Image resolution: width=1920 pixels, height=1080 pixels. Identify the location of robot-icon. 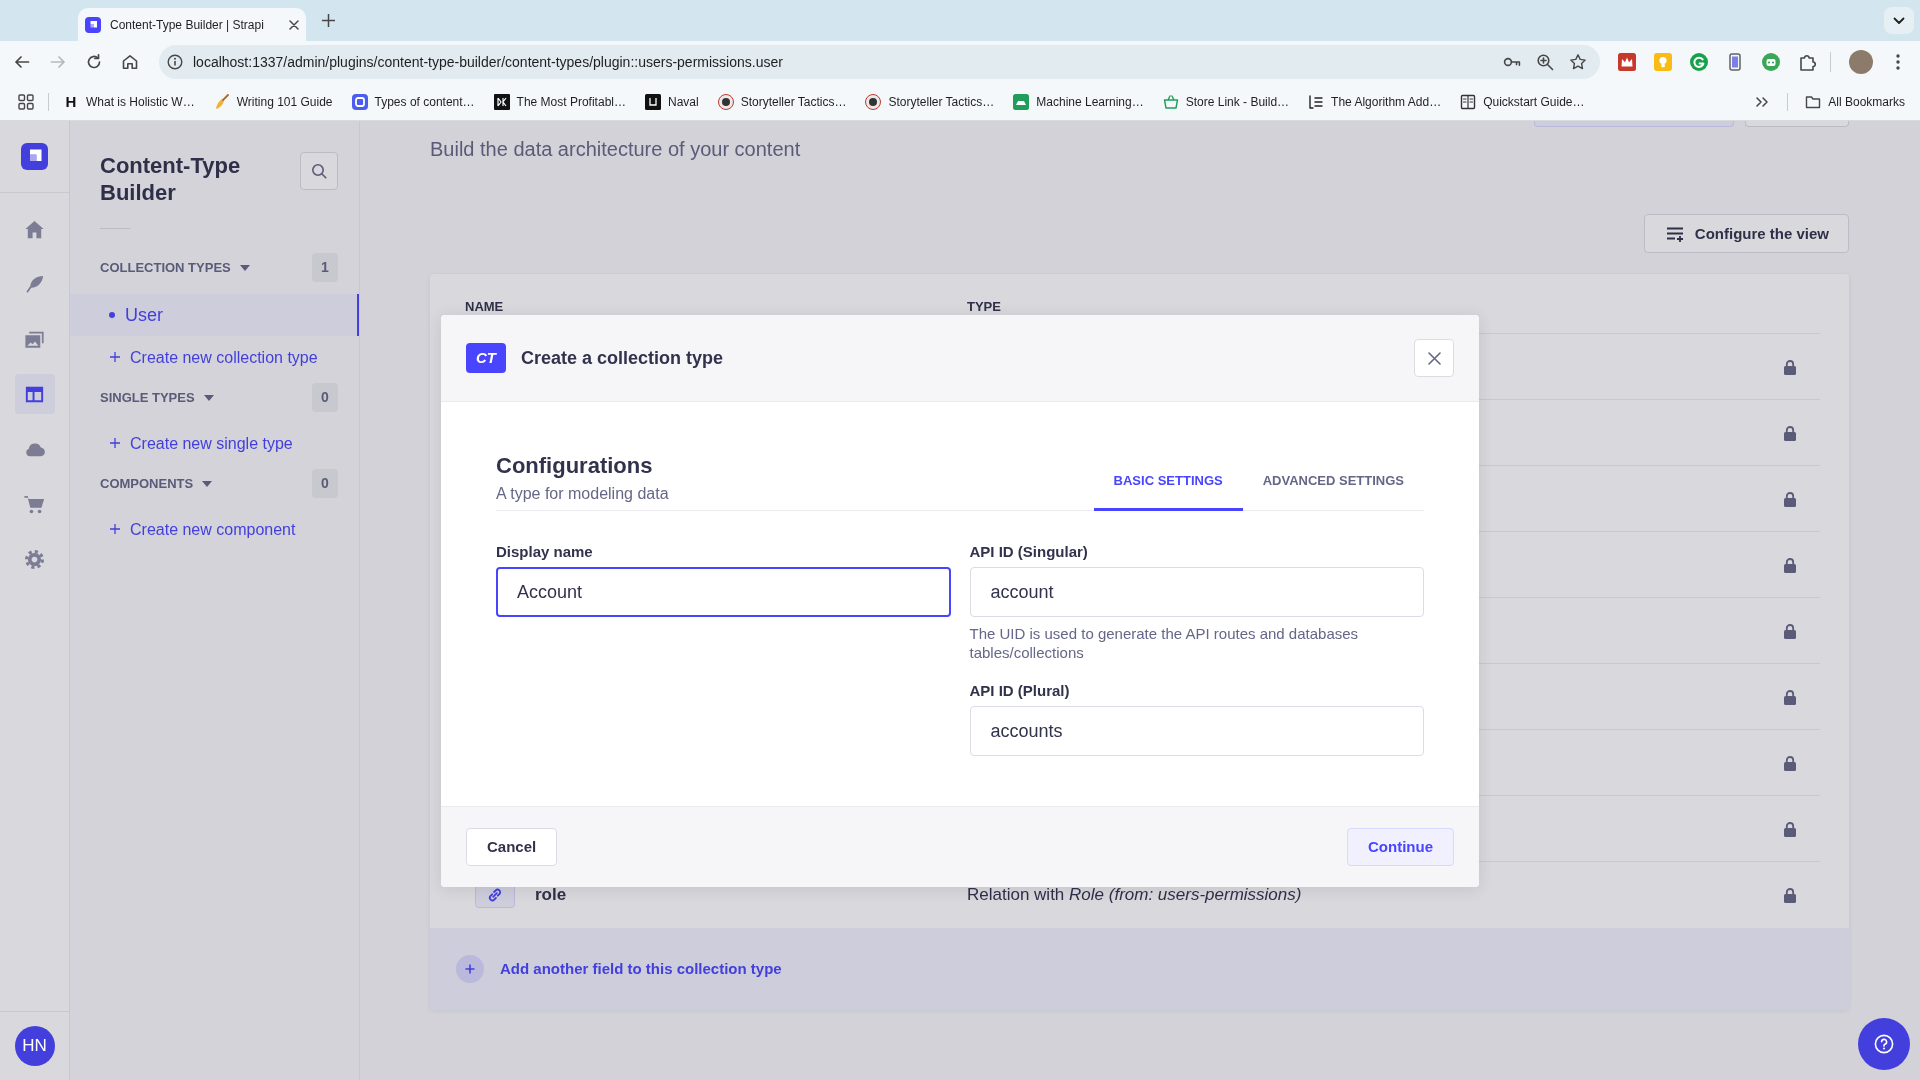
(1771, 62).